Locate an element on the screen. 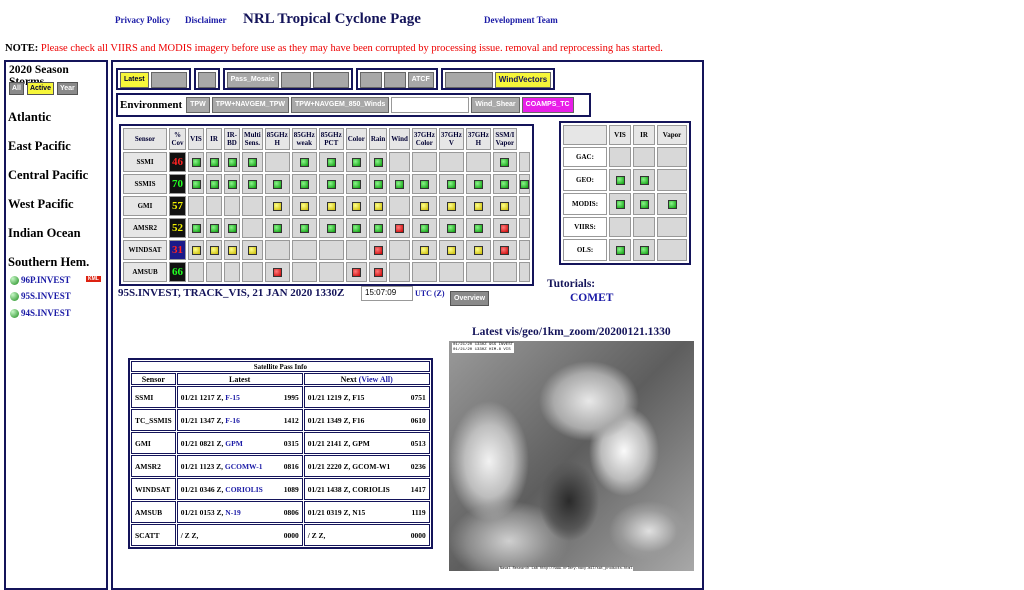 Image resolution: width=1024 pixels, height=590 pixels. basin-indian-ocean: Indian Ocean is located at coordinates (44, 233).